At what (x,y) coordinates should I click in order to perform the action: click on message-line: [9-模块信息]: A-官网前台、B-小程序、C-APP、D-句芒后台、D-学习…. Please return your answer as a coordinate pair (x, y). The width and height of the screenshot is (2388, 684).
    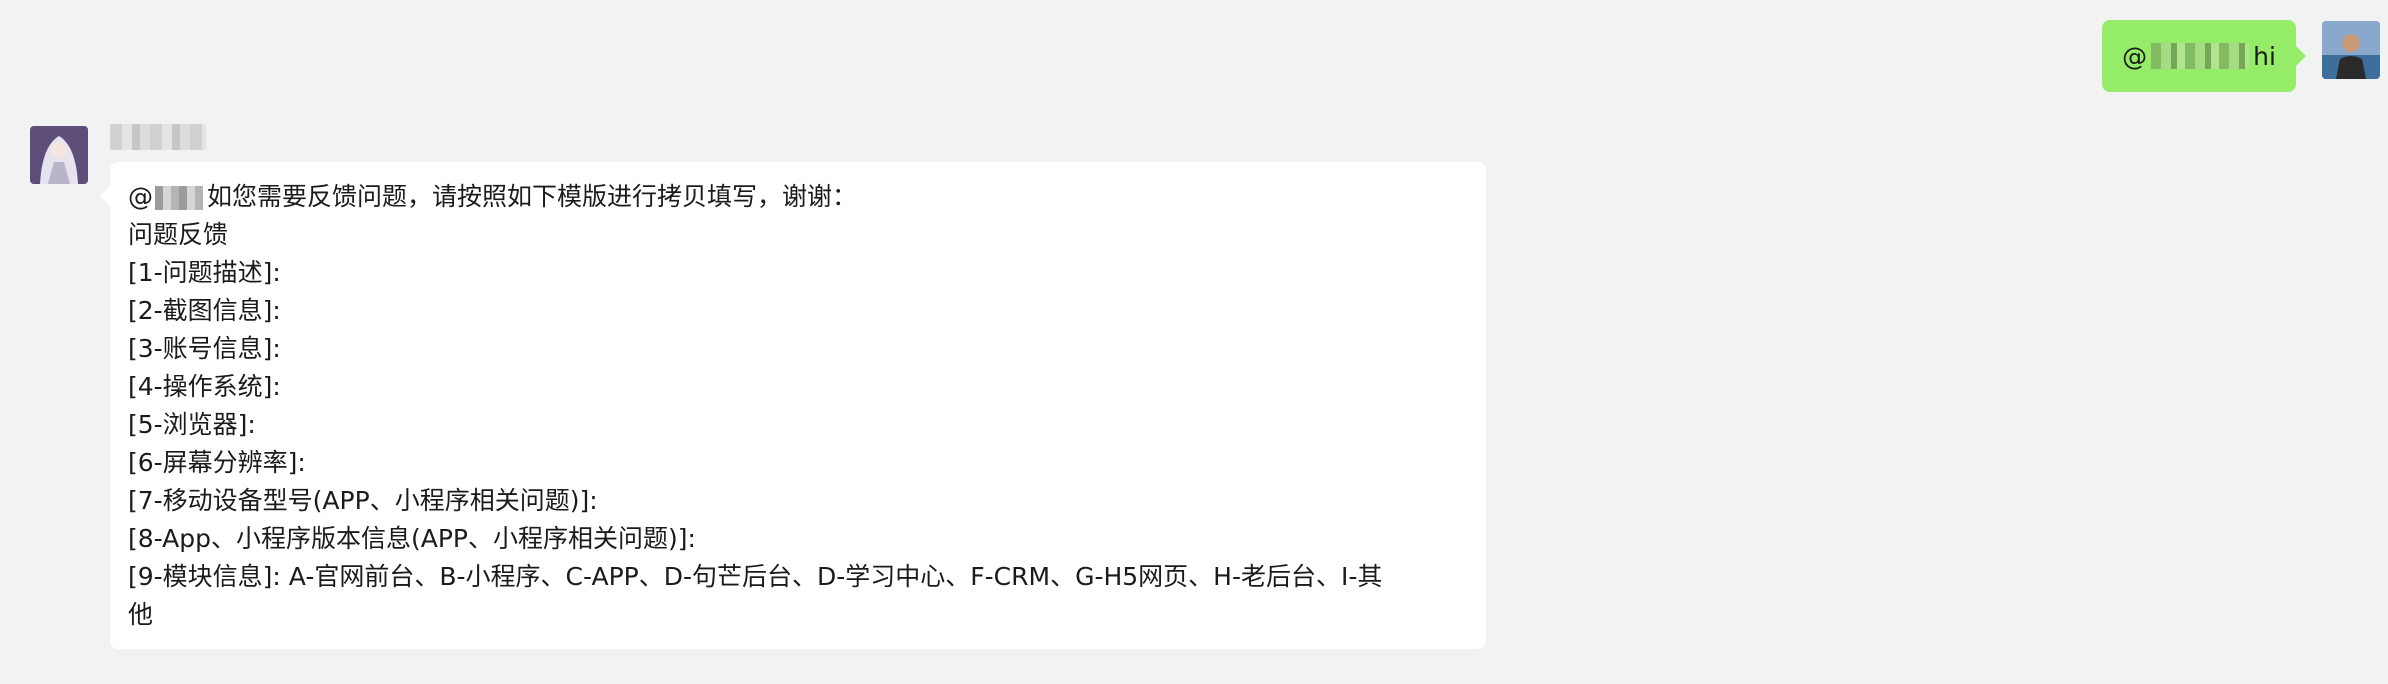
    Looking at the image, I should click on (755, 576).